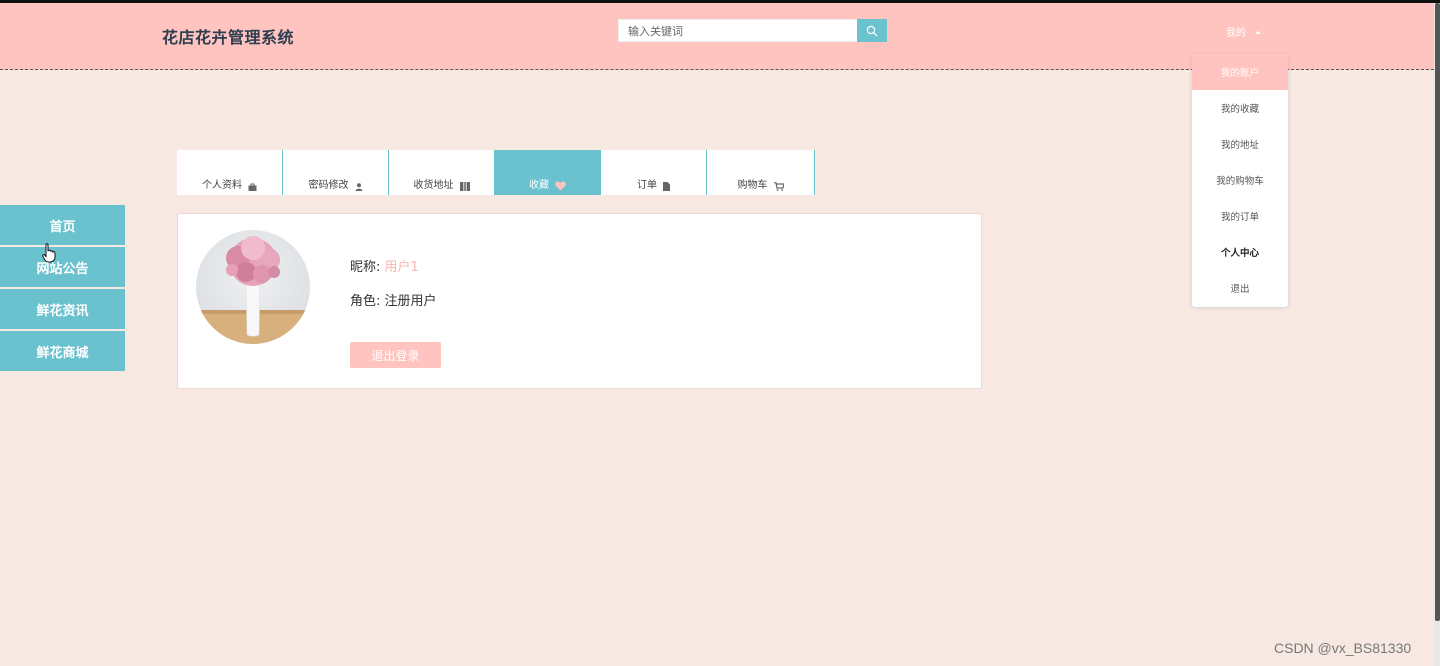 This screenshot has width=1440, height=666. I want to click on site-title: 花店花卉管理系统, so click(228, 37).